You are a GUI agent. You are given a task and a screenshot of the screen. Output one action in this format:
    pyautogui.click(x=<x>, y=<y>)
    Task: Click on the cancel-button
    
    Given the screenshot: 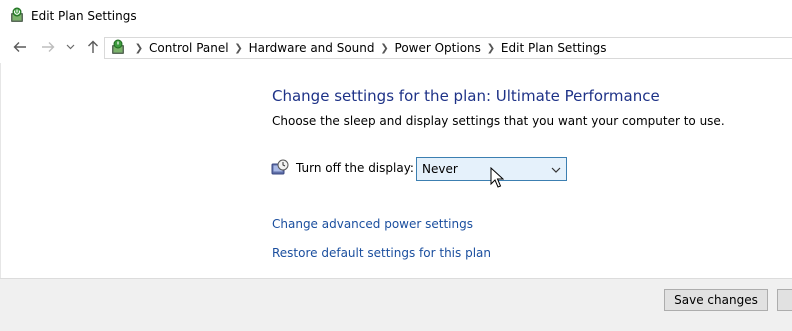 What is the action you would take?
    pyautogui.click(x=784, y=300)
    